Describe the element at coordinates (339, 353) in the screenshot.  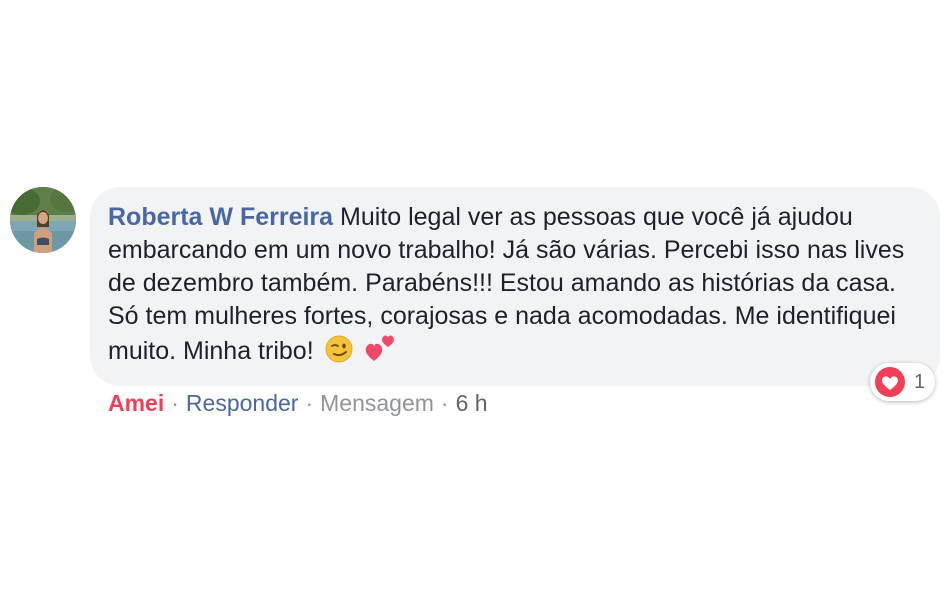
I see `winking-face-emoji` at that location.